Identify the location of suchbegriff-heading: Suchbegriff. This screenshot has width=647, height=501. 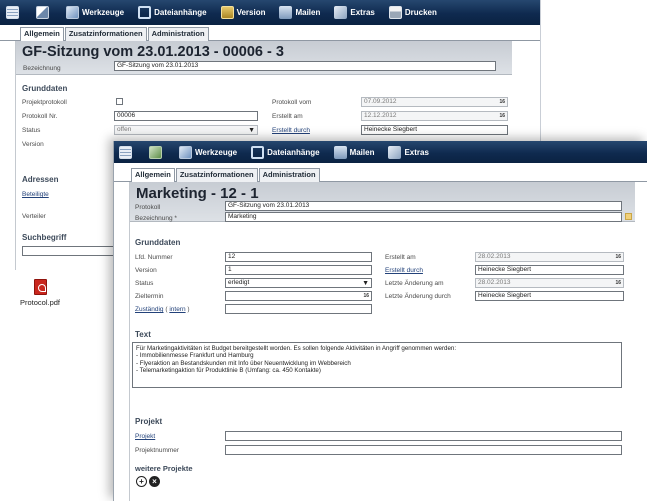
(44, 237).